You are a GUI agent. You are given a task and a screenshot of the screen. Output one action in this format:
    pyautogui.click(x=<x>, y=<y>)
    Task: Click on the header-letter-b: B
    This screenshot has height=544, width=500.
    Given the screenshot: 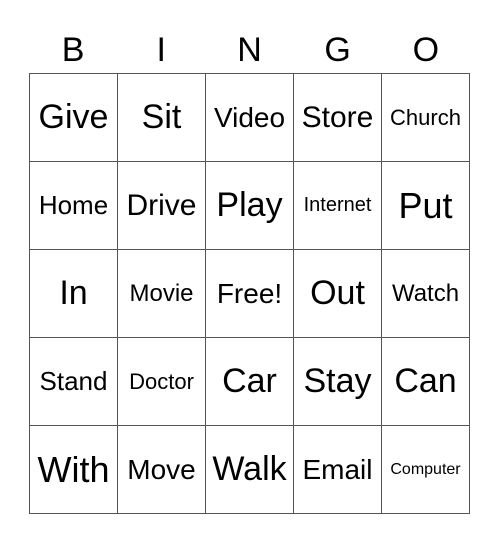 What is the action you would take?
    pyautogui.click(x=73, y=50)
    